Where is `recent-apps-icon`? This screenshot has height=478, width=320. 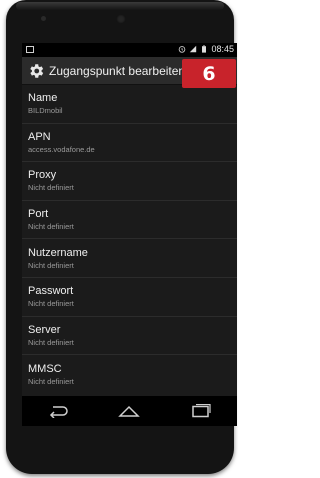
recent-apps-icon is located at coordinates (201, 411).